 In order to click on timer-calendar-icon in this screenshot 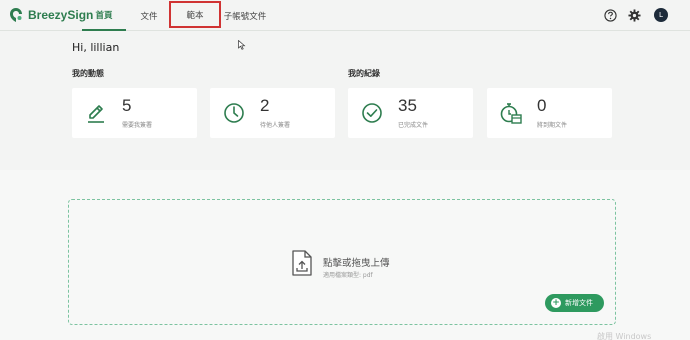, I will do `click(511, 113)`.